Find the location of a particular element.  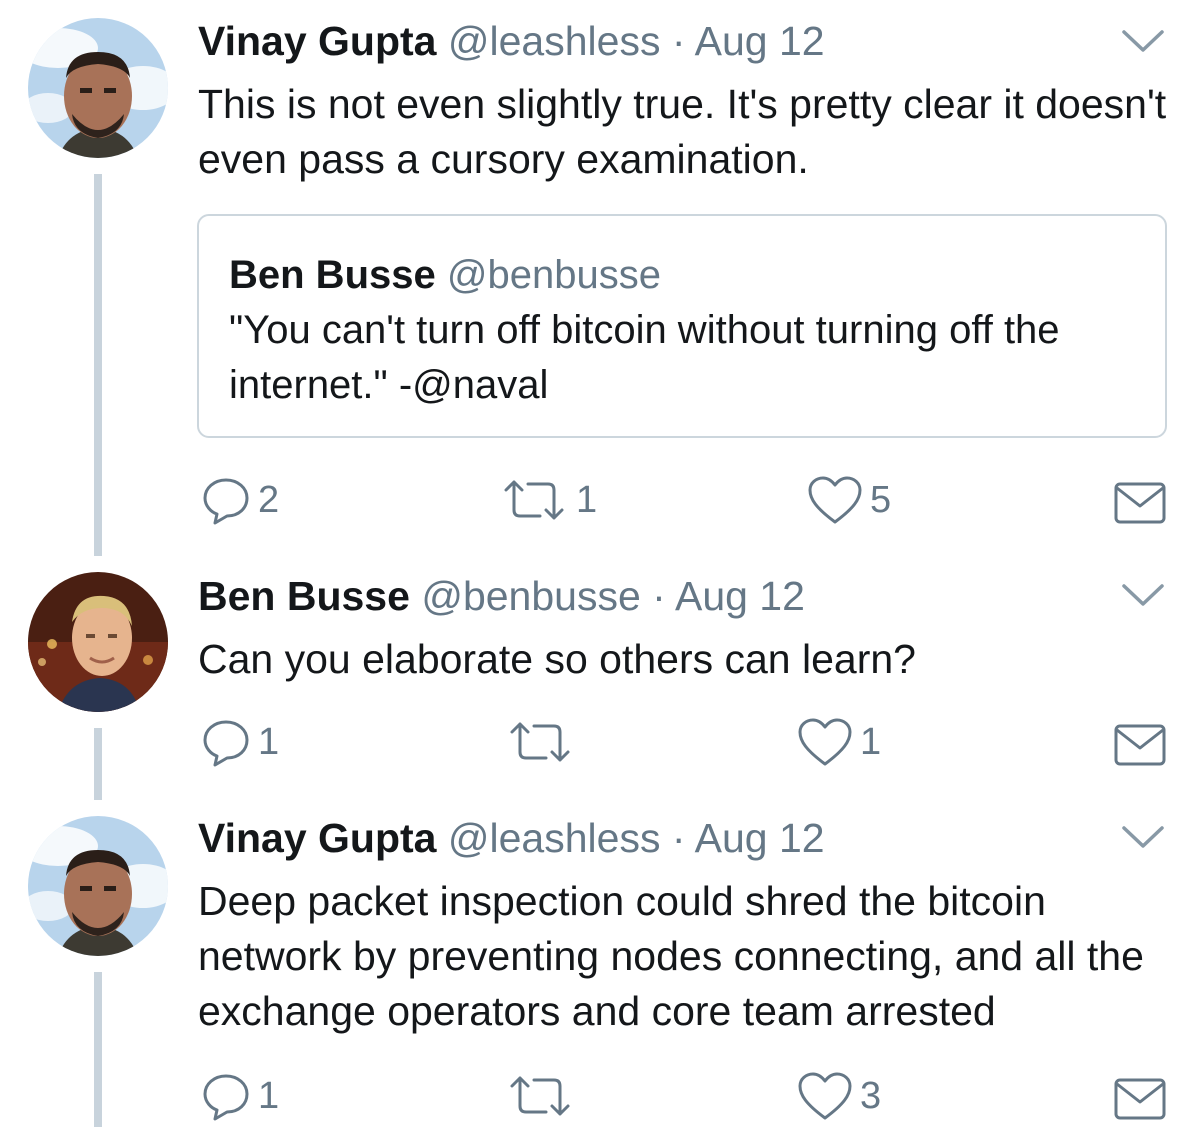

quoted-user-handle: @benbusse is located at coordinates (553, 275).